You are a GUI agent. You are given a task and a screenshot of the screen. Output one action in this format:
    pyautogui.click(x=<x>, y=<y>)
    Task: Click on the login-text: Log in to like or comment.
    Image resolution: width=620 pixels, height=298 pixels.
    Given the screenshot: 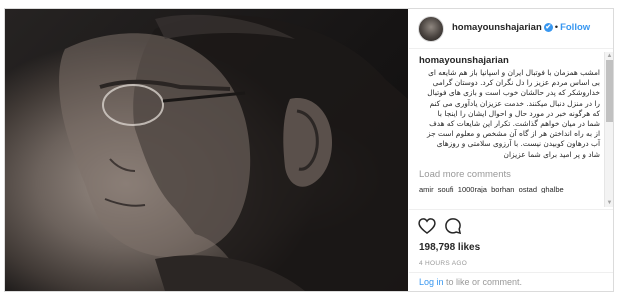 What is the action you would take?
    pyautogui.click(x=470, y=282)
    